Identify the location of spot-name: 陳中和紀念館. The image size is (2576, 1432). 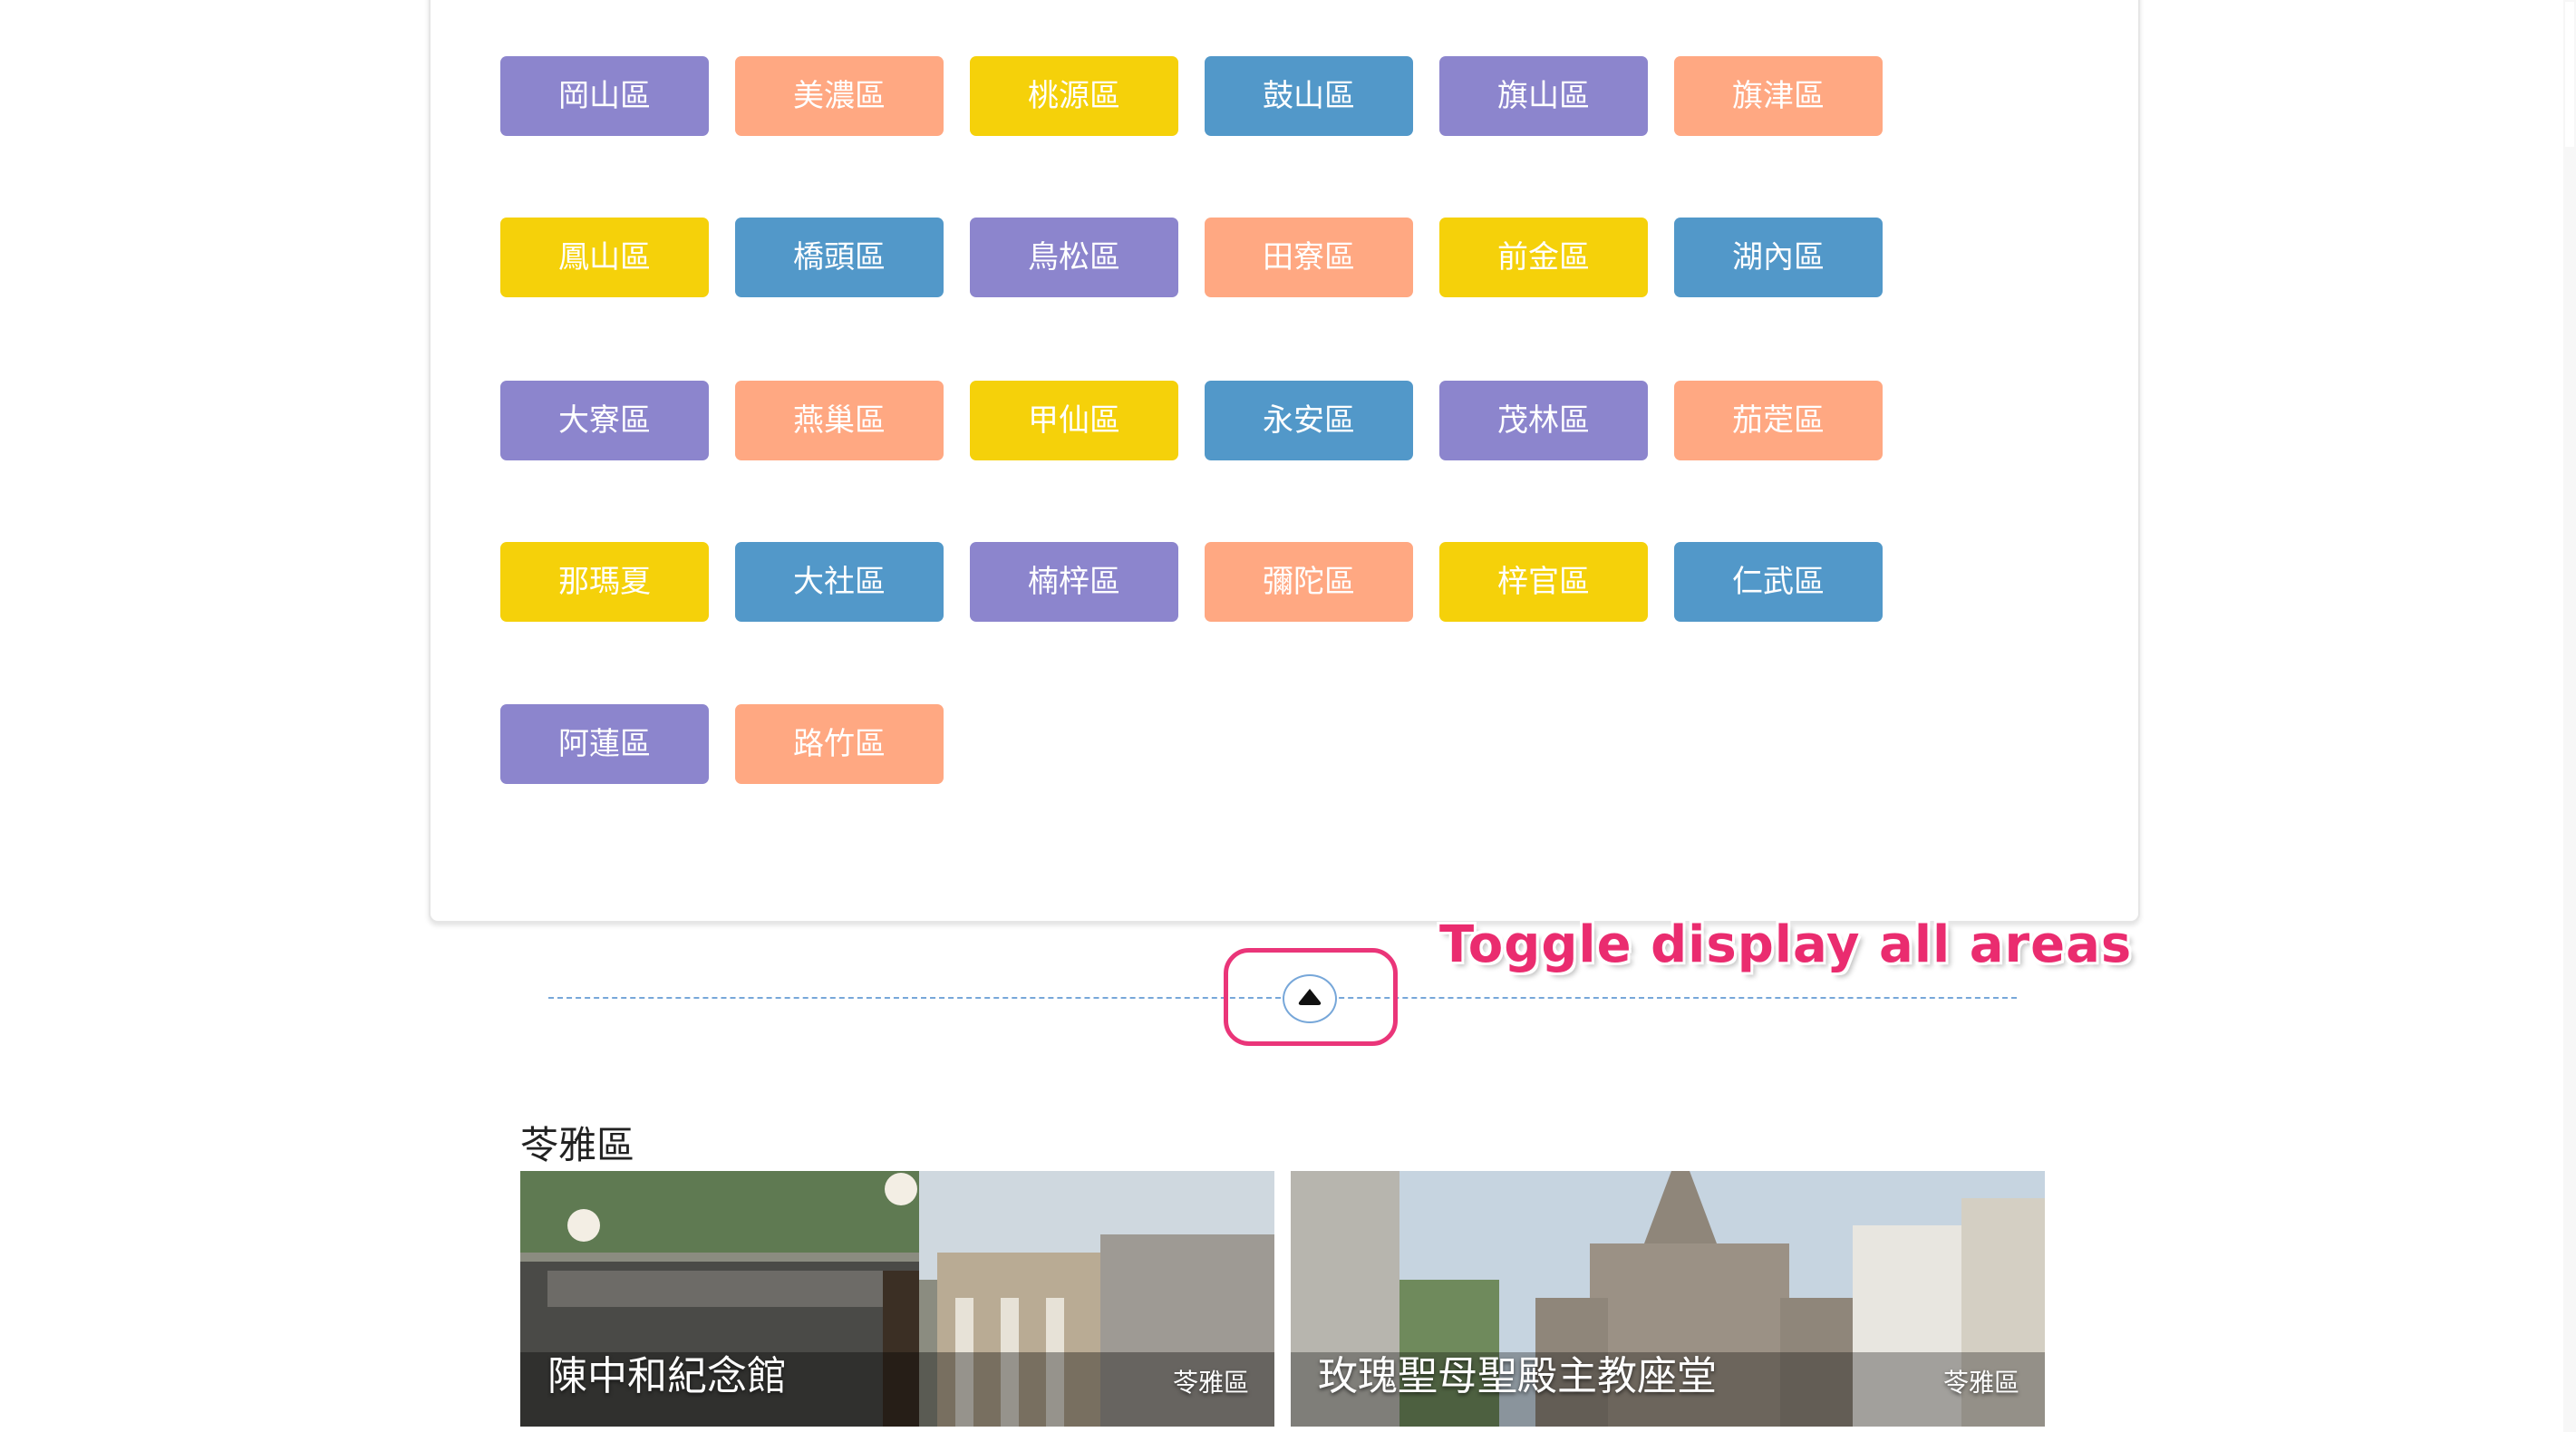
(667, 1376).